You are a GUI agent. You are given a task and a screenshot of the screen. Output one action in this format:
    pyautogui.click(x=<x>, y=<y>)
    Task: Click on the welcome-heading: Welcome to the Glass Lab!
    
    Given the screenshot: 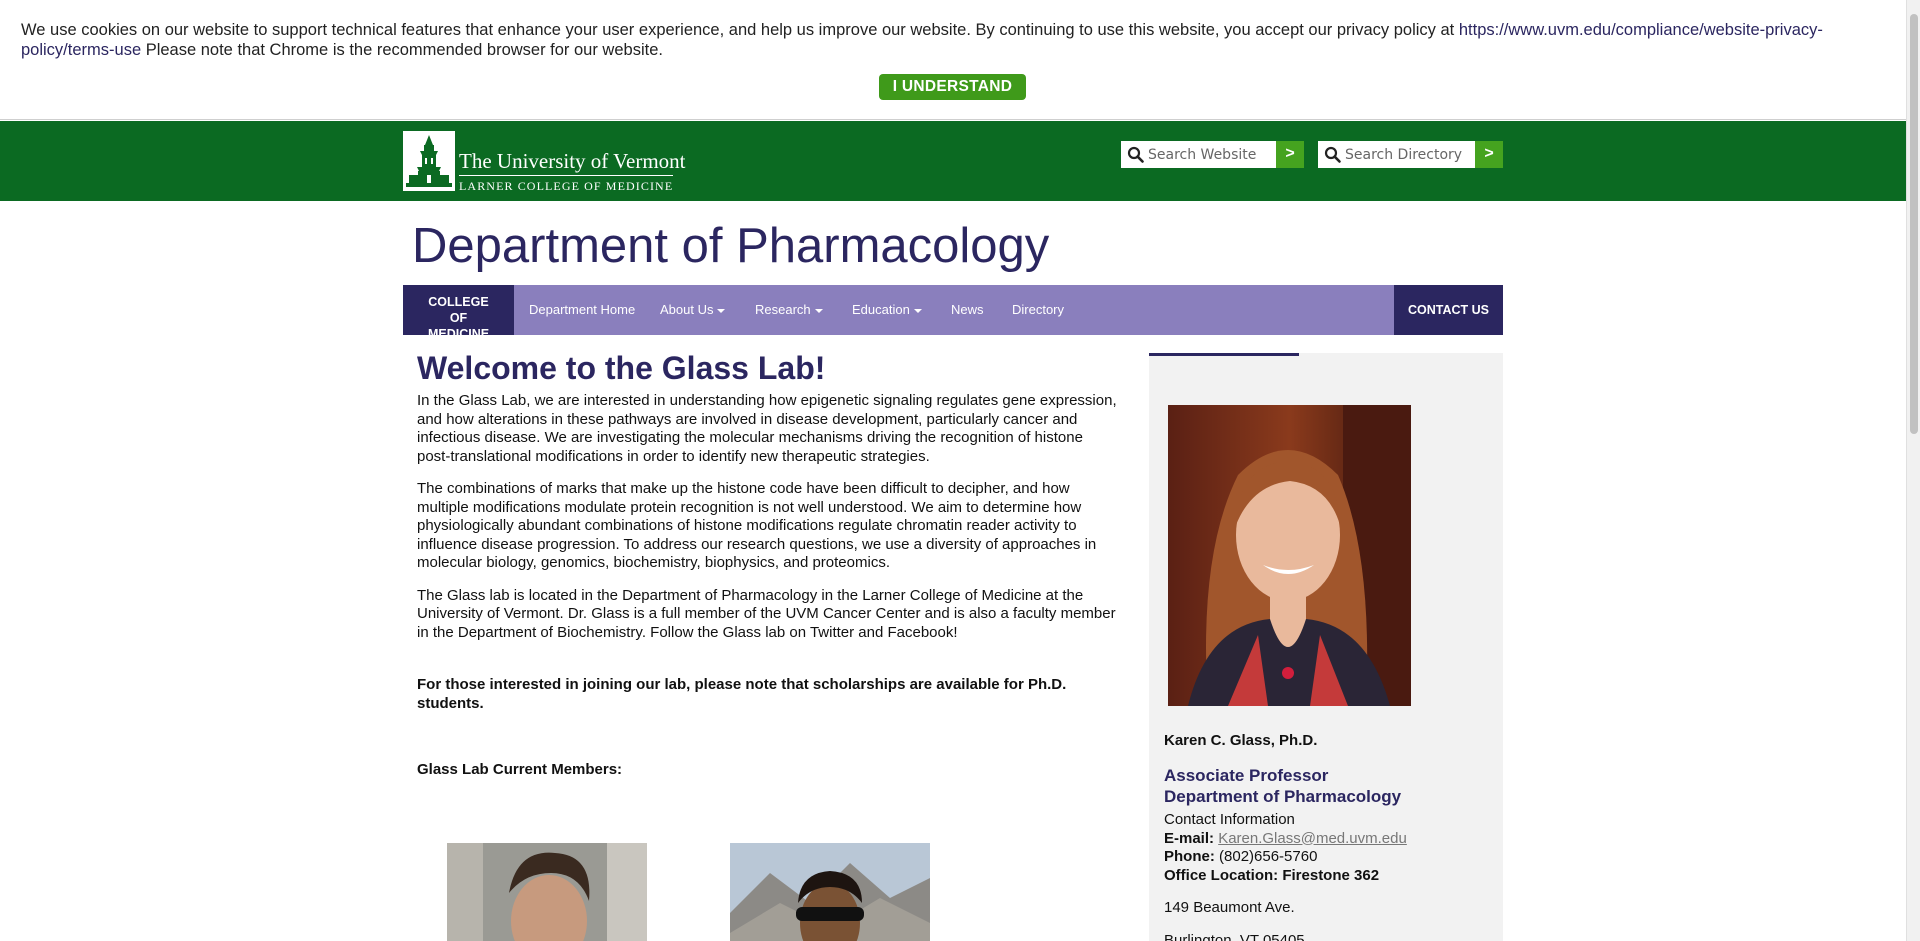 What is the action you would take?
    pyautogui.click(x=621, y=368)
    